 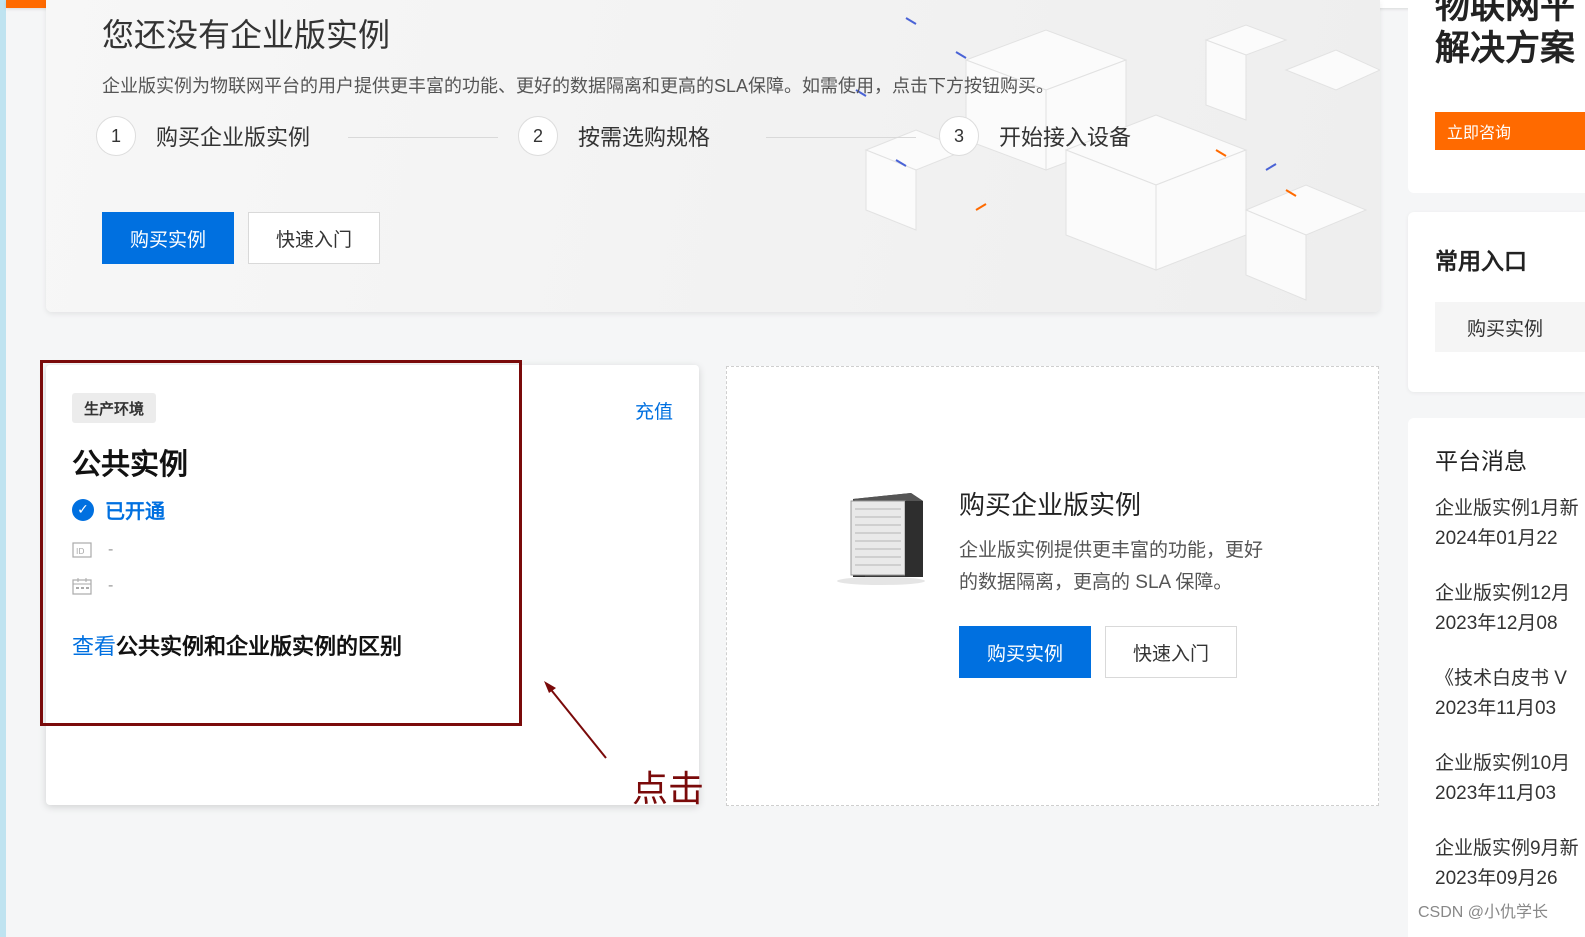 I want to click on hero-quickstart-button: 快速入门, so click(x=314, y=238).